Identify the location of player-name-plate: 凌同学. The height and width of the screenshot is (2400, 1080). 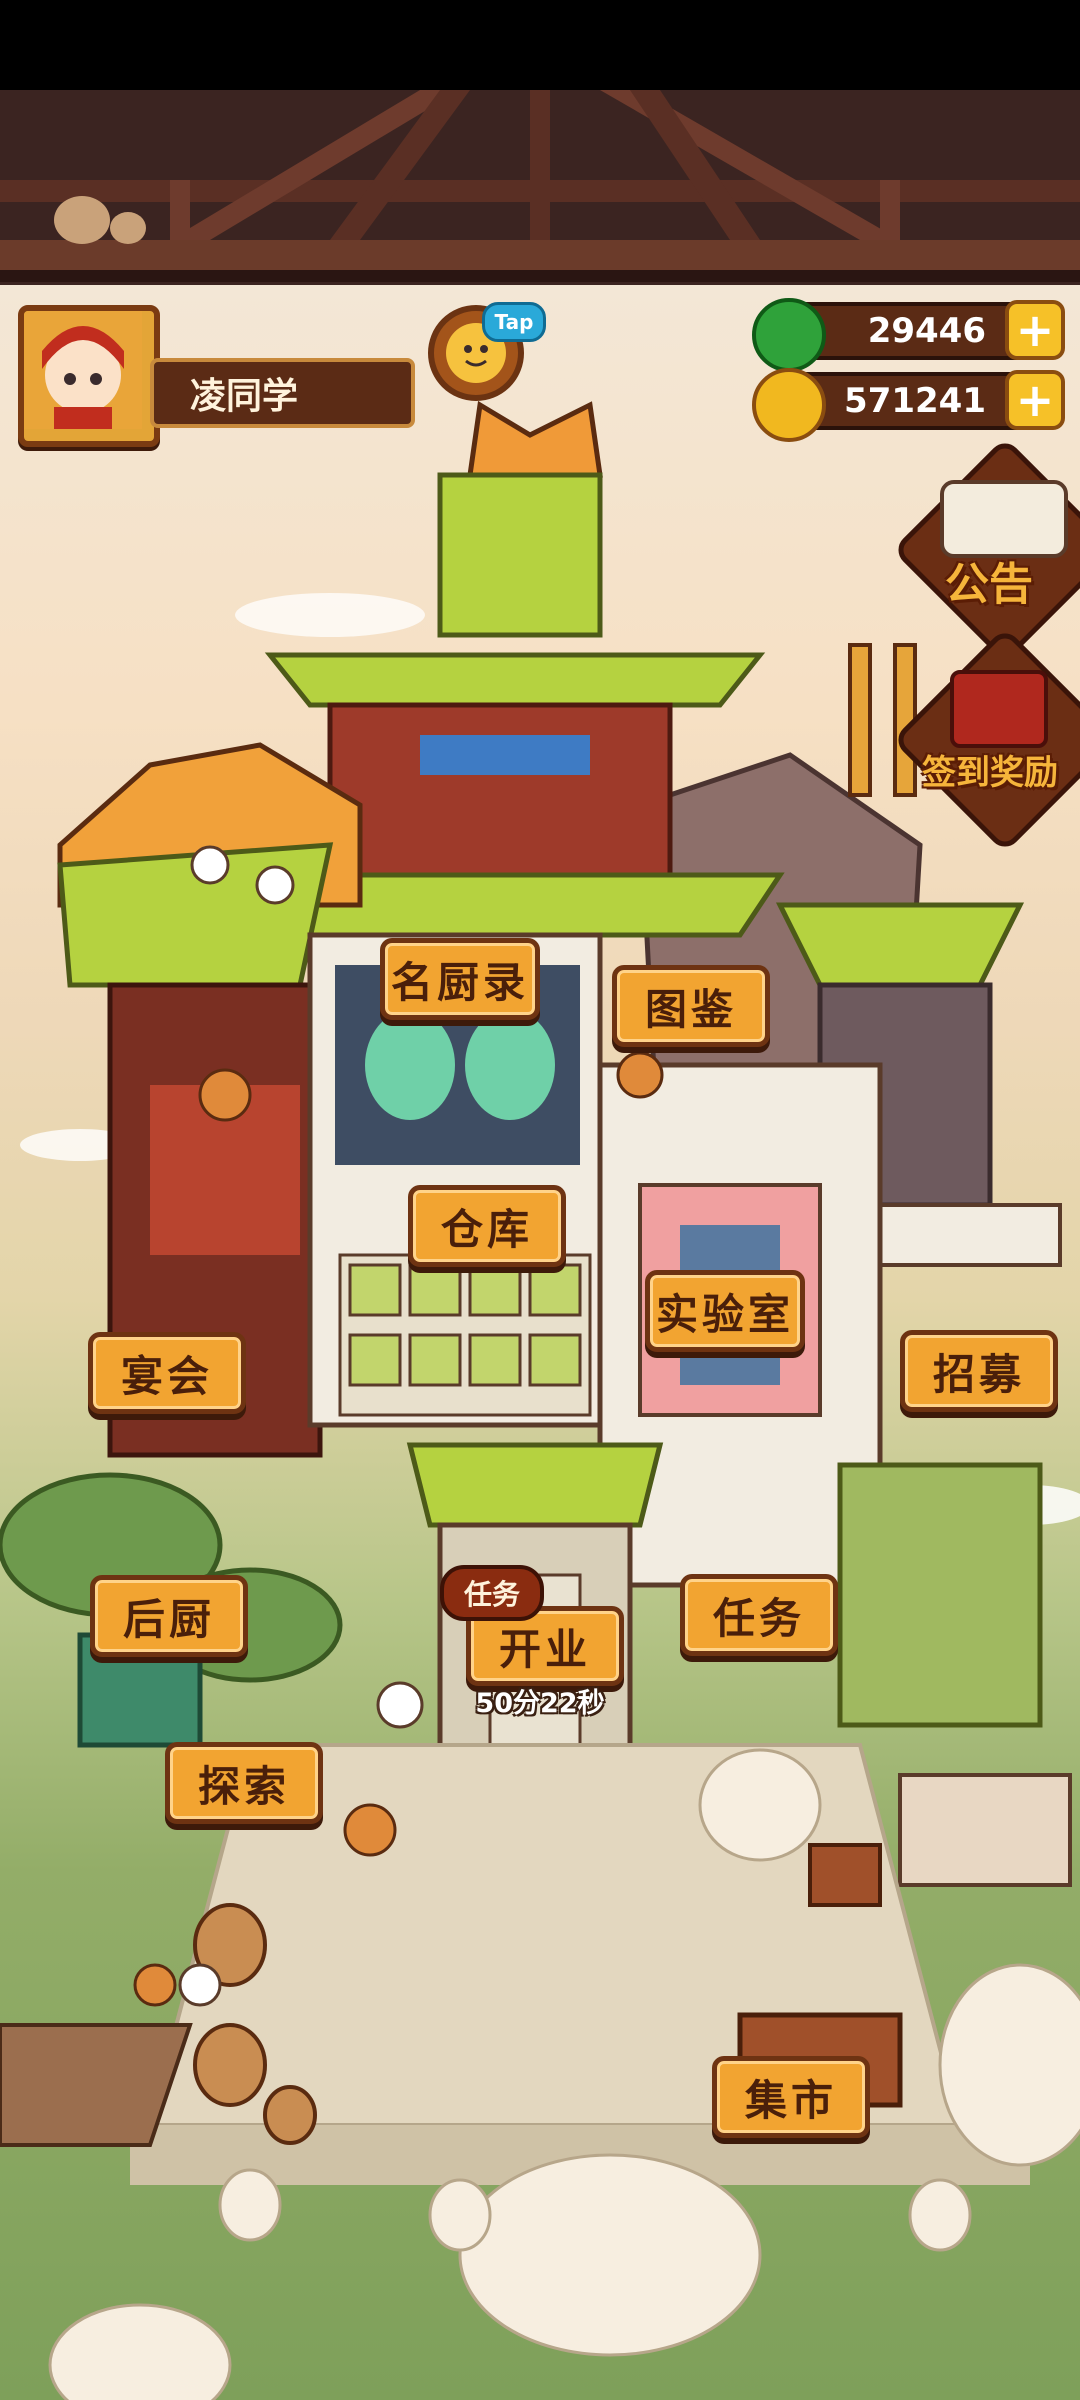
(282, 393).